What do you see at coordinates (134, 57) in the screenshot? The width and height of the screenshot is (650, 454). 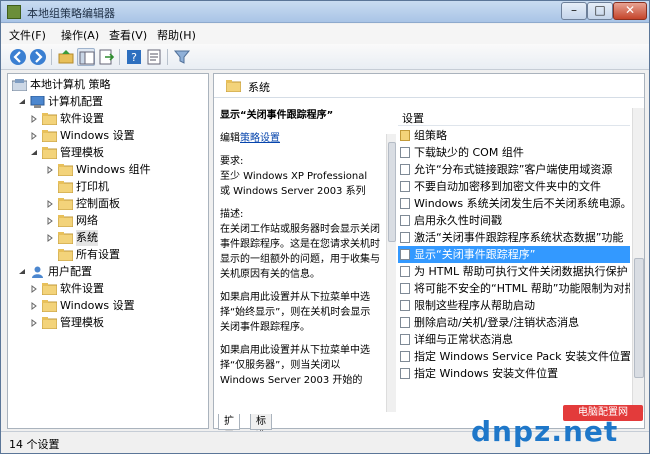 I see `help-icon: ?` at bounding box center [134, 57].